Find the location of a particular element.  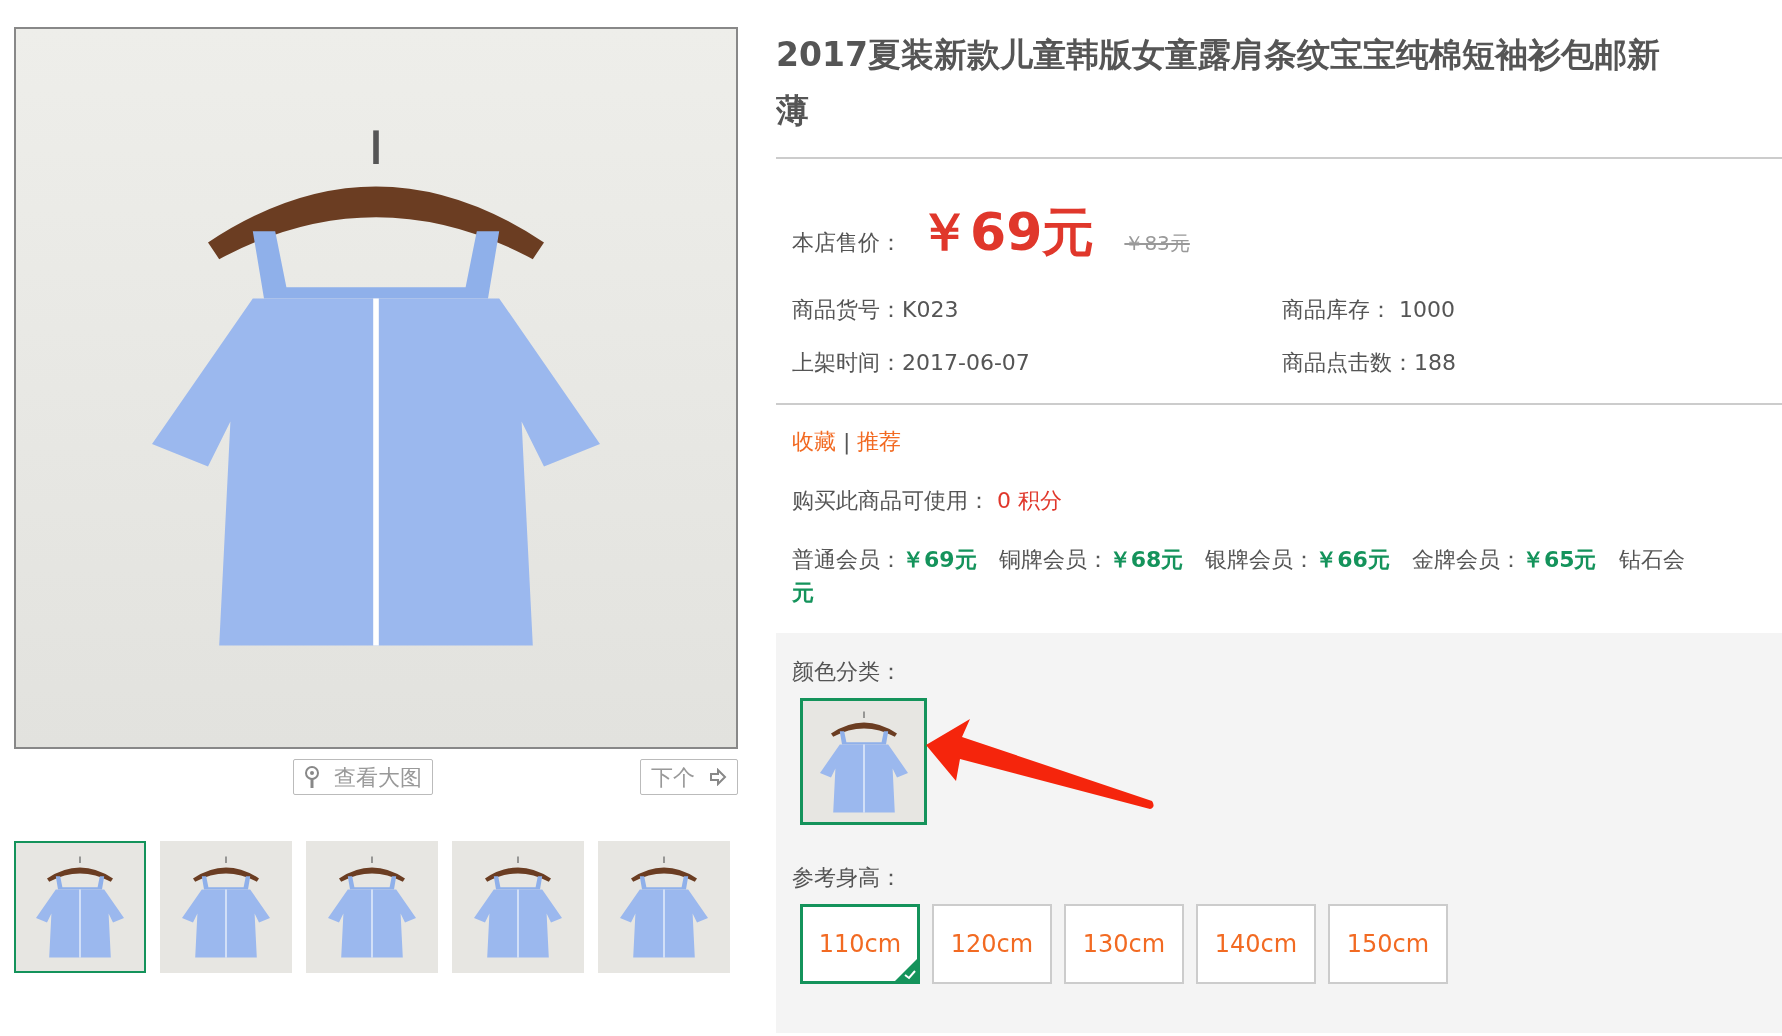

price: ￥69元 is located at coordinates (1006, 232).